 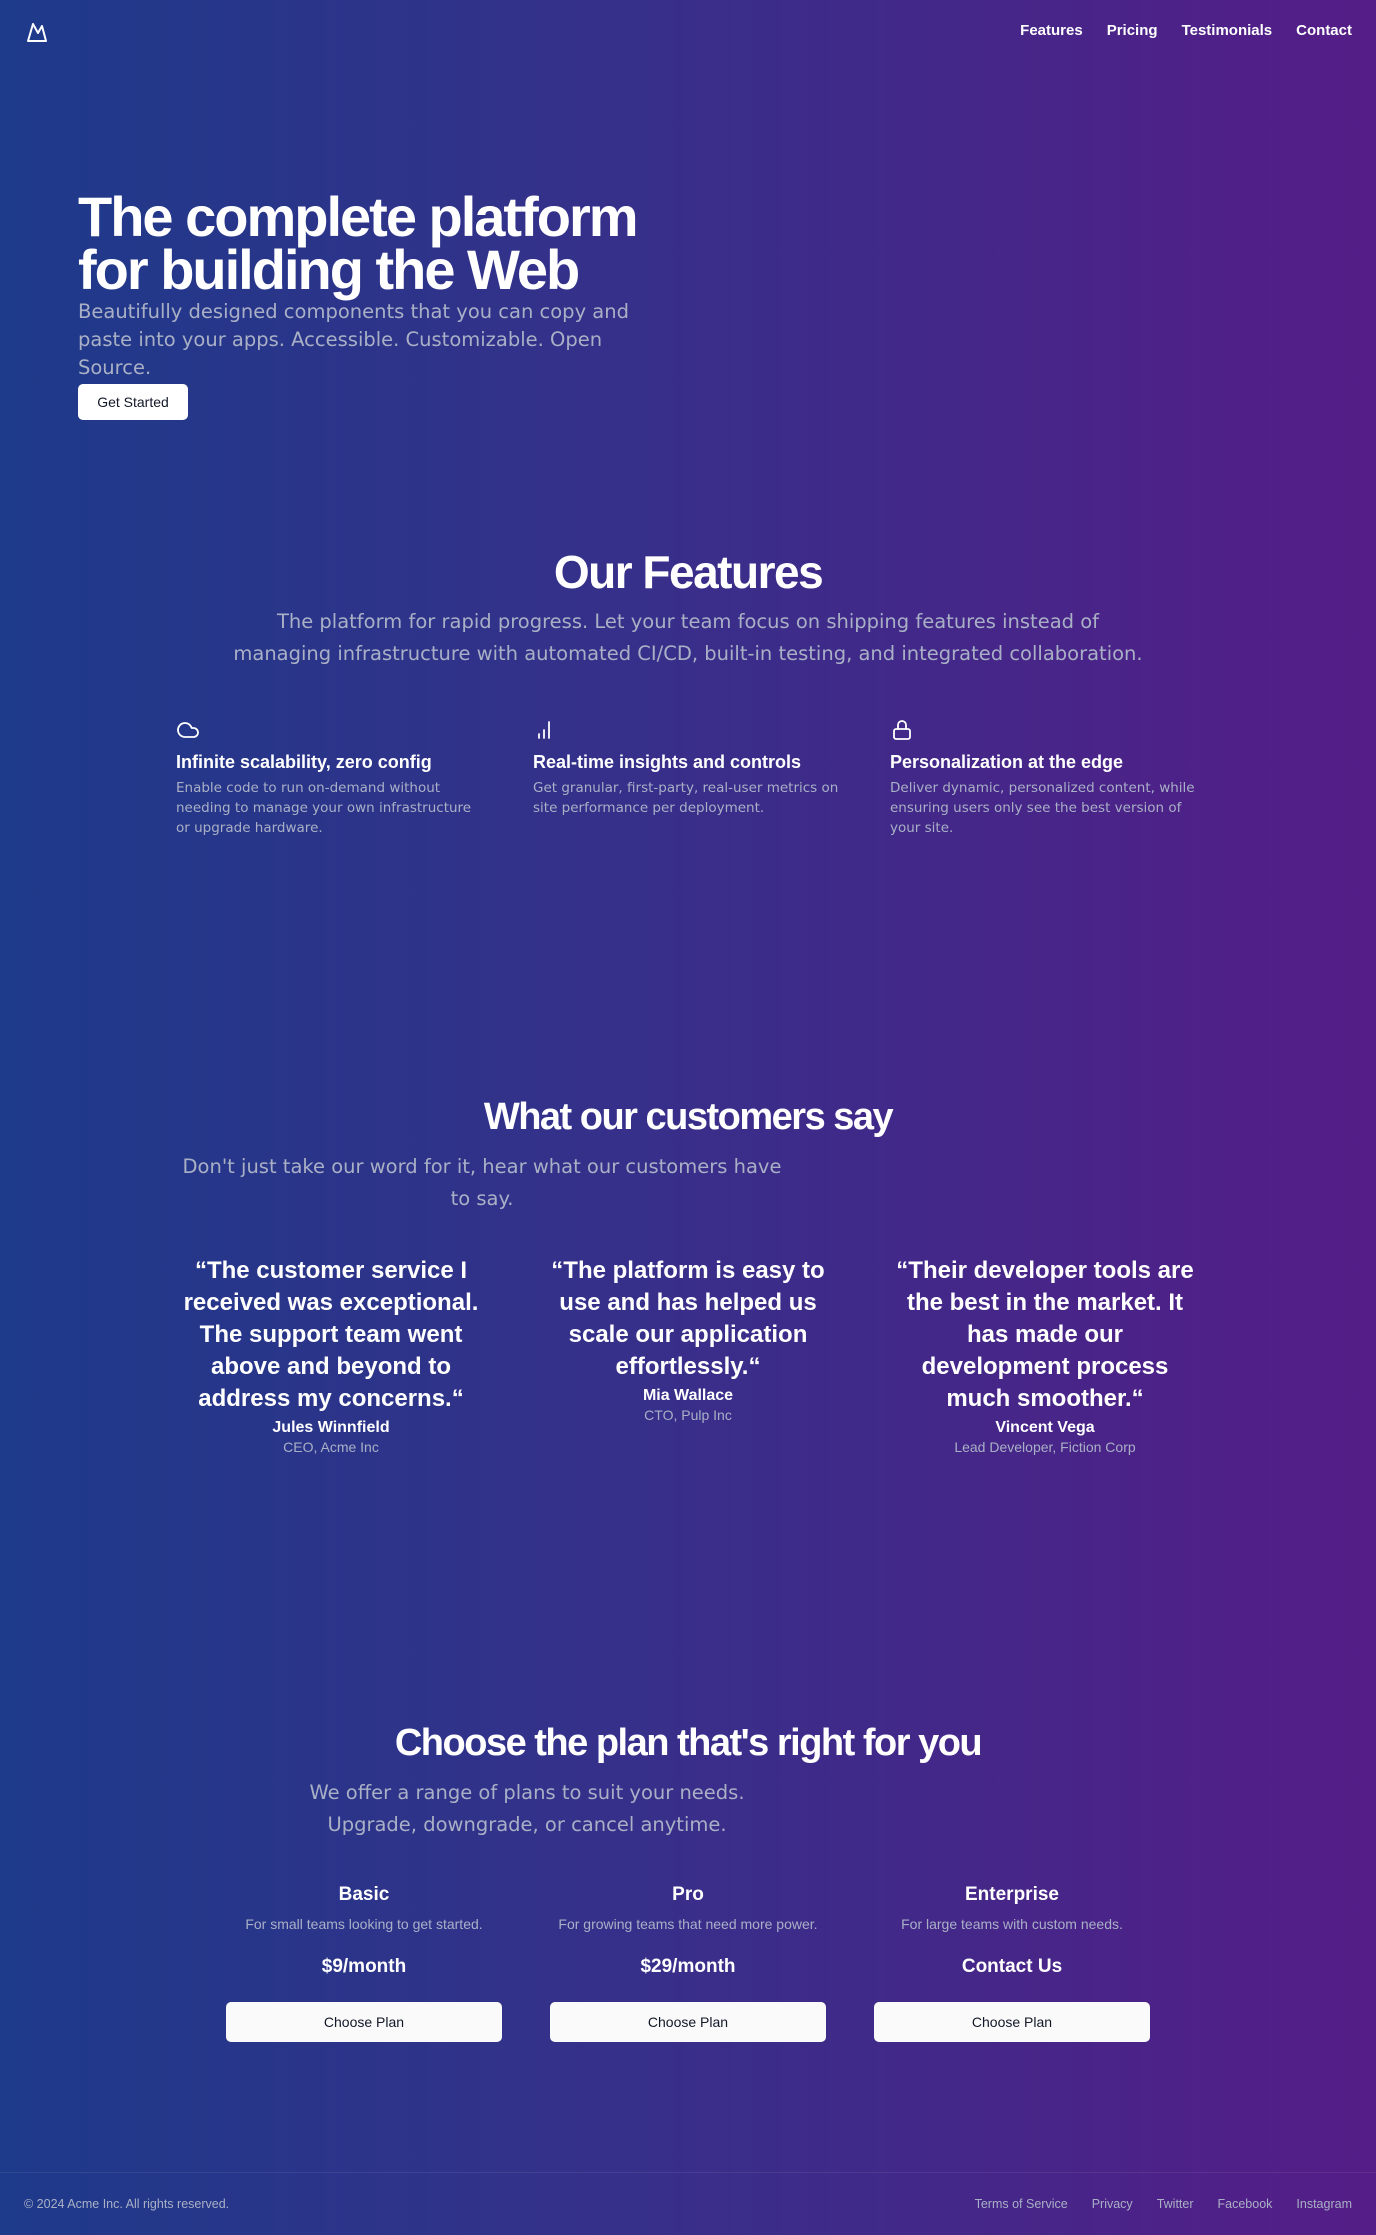 What do you see at coordinates (544, 730) in the screenshot?
I see `bar-chart-icon` at bounding box center [544, 730].